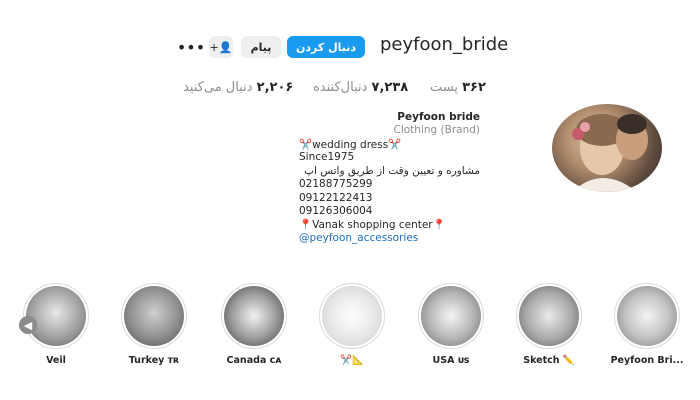  I want to click on bio-phone: 09122122413, so click(336, 198).